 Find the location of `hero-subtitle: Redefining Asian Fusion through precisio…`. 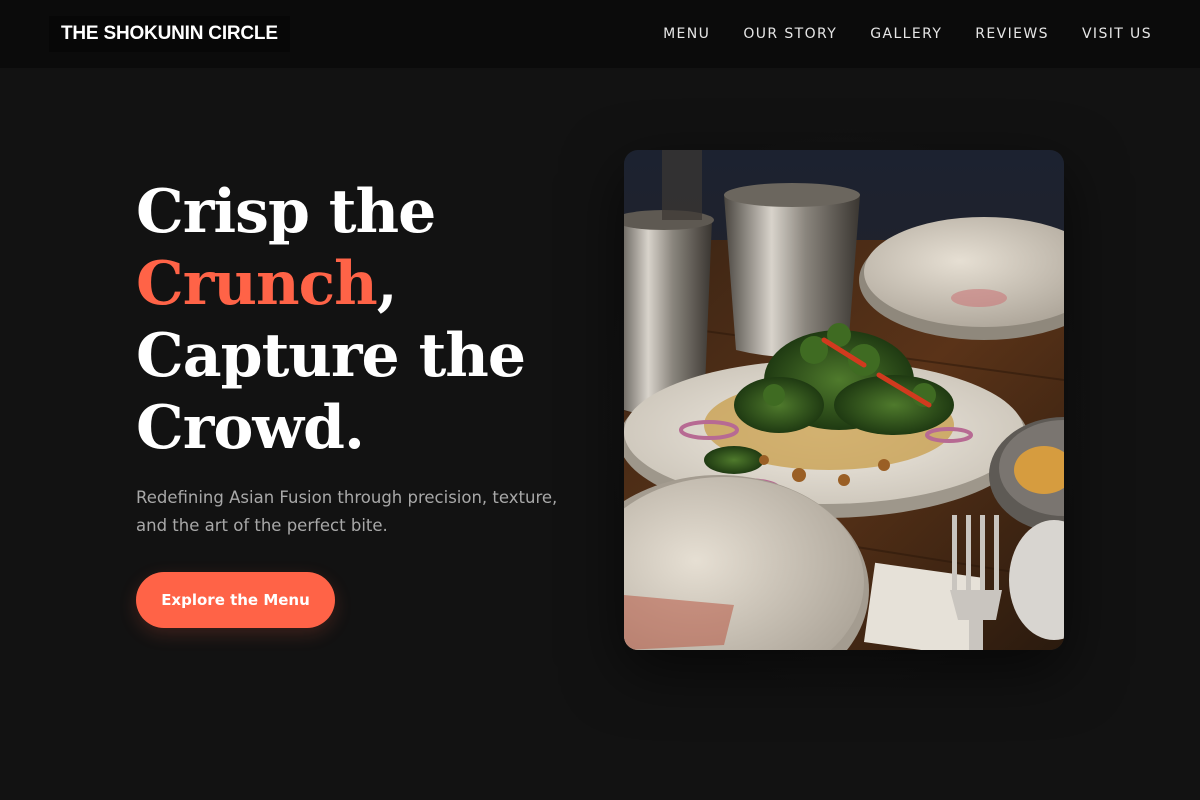

hero-subtitle: Redefining Asian Fusion through precisio… is located at coordinates (347, 511).